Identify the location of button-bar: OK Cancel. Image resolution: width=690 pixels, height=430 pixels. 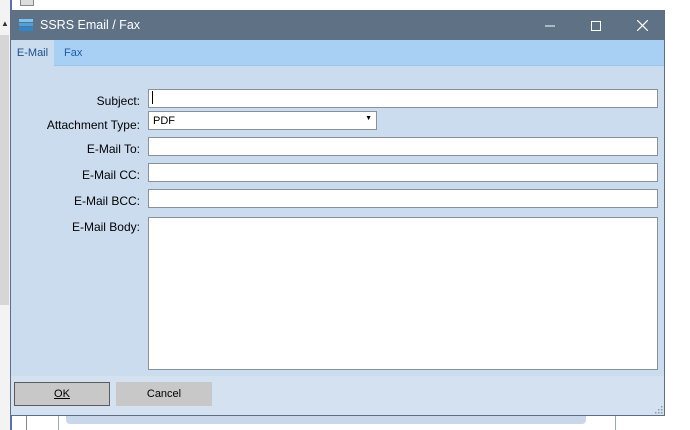
(337, 395).